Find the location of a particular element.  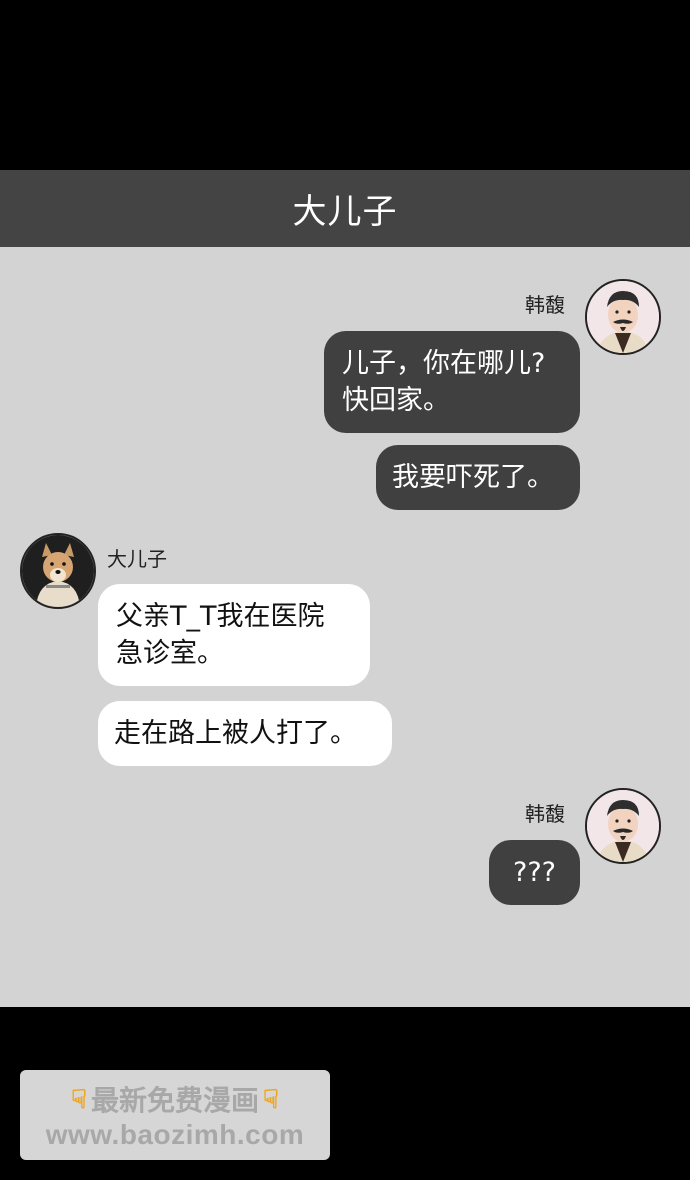

chat-title: 大儿子 is located at coordinates (345, 212).